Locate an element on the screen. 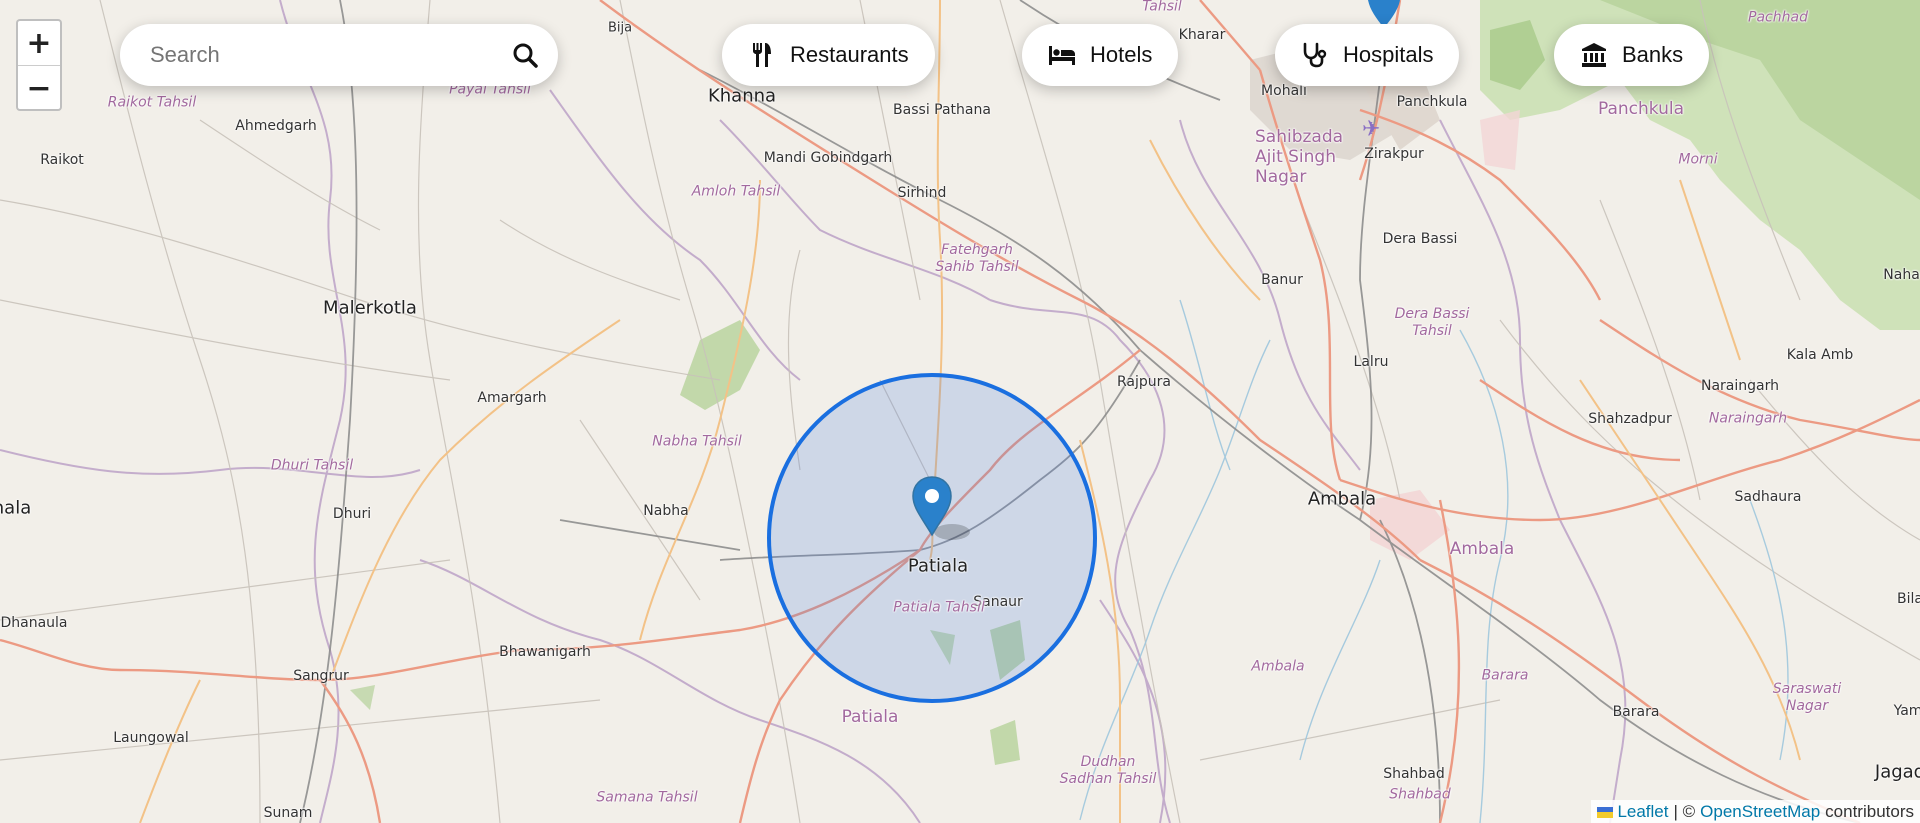  map-label: Dhuri is located at coordinates (352, 514).